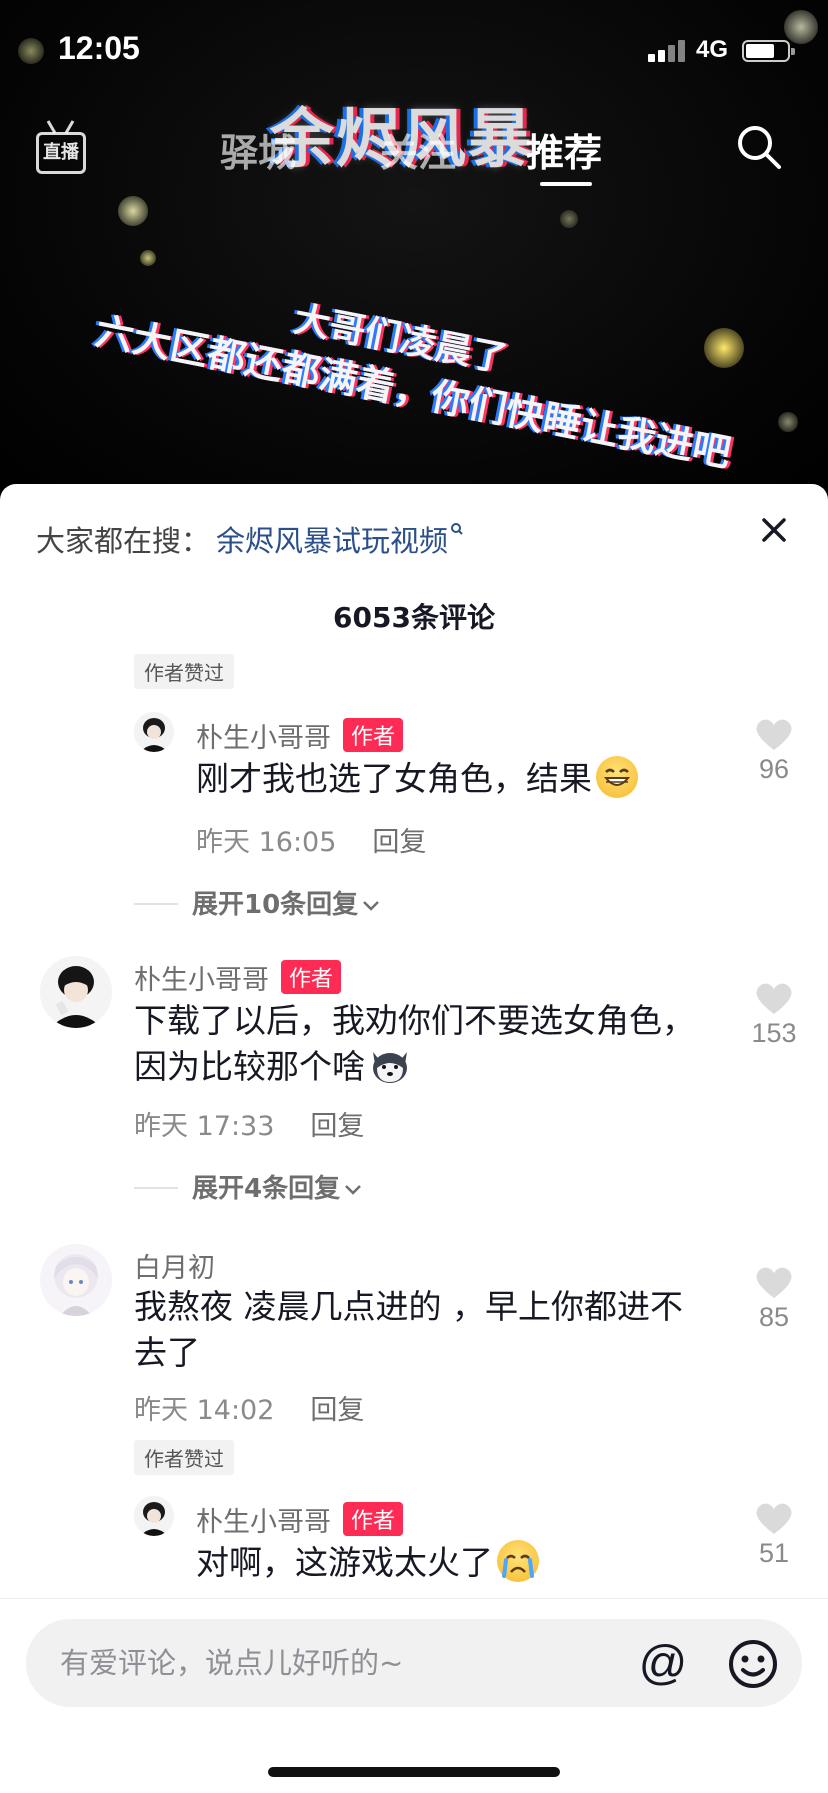 This screenshot has height=1793, width=828. I want to click on top-nav: 直播 驿城 关注 推荐, so click(414, 150).